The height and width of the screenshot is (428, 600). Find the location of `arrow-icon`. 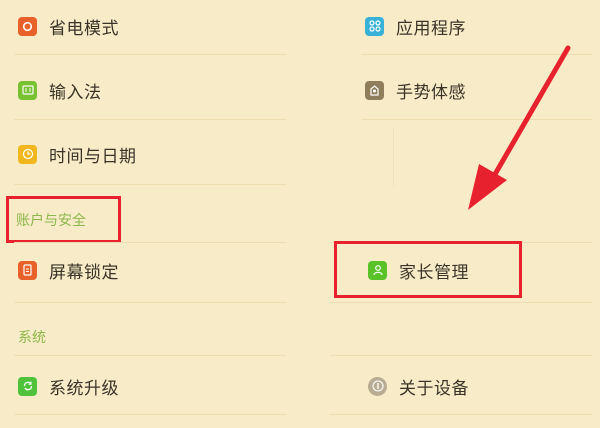

arrow-icon is located at coordinates (519, 127).